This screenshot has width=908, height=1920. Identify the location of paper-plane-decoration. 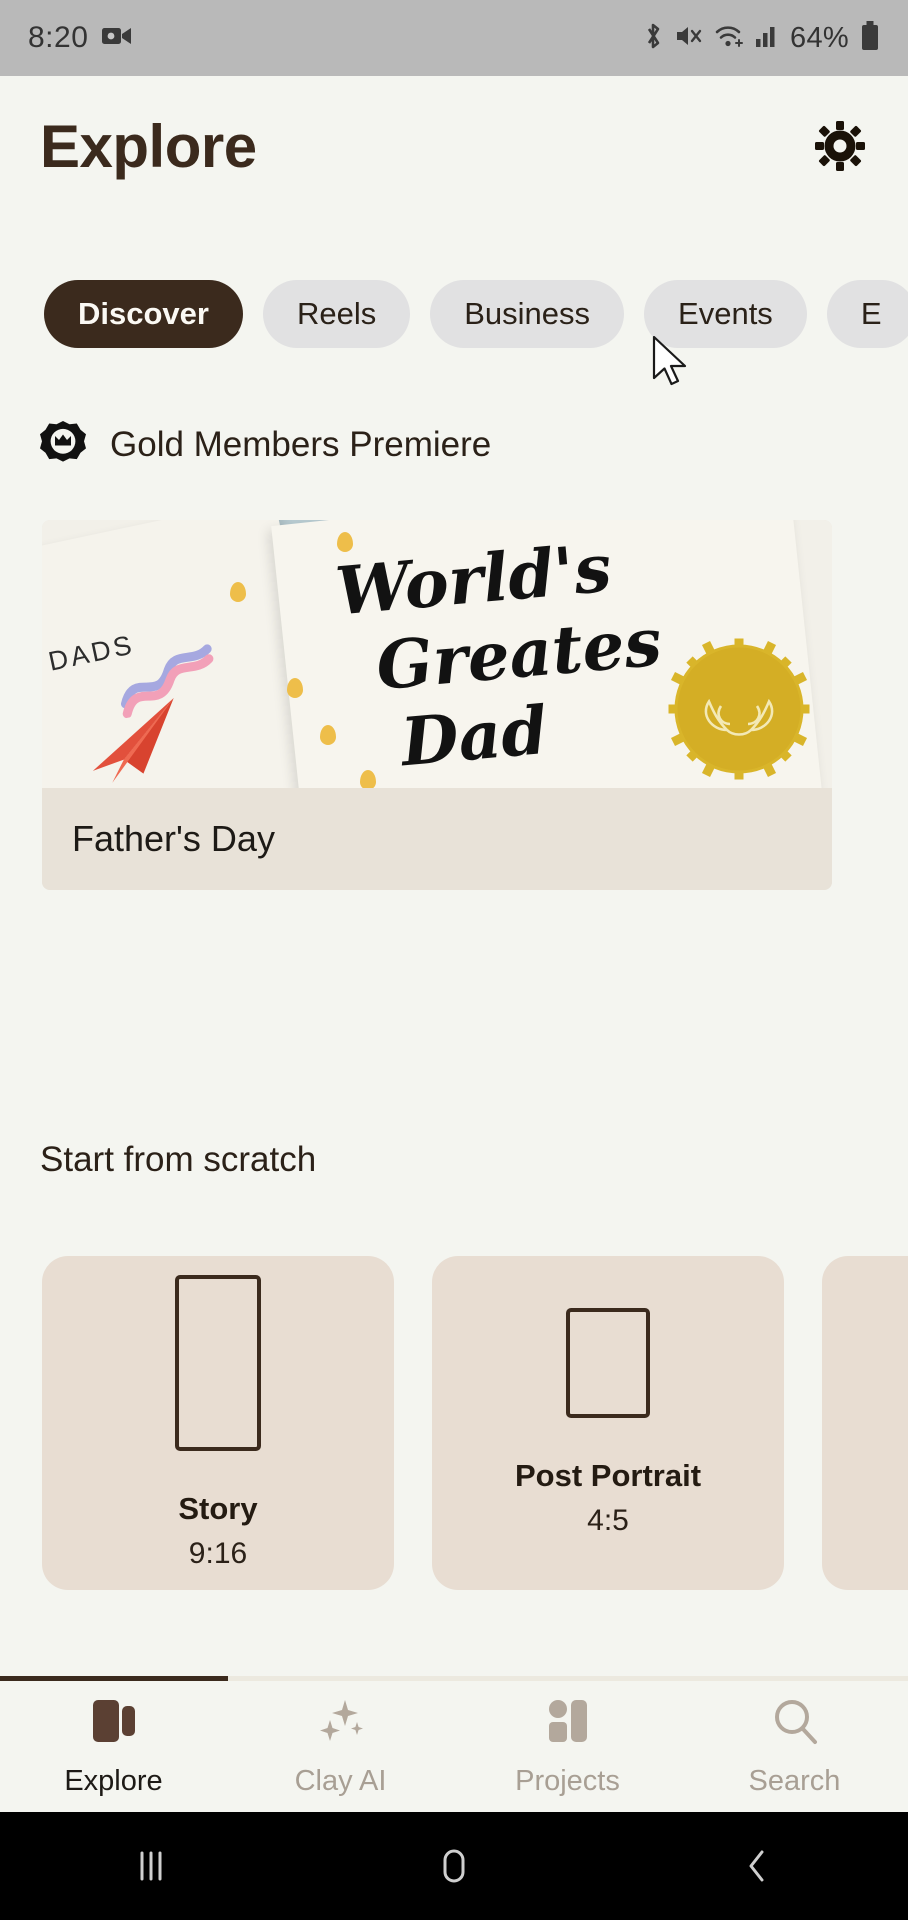
(138, 739).